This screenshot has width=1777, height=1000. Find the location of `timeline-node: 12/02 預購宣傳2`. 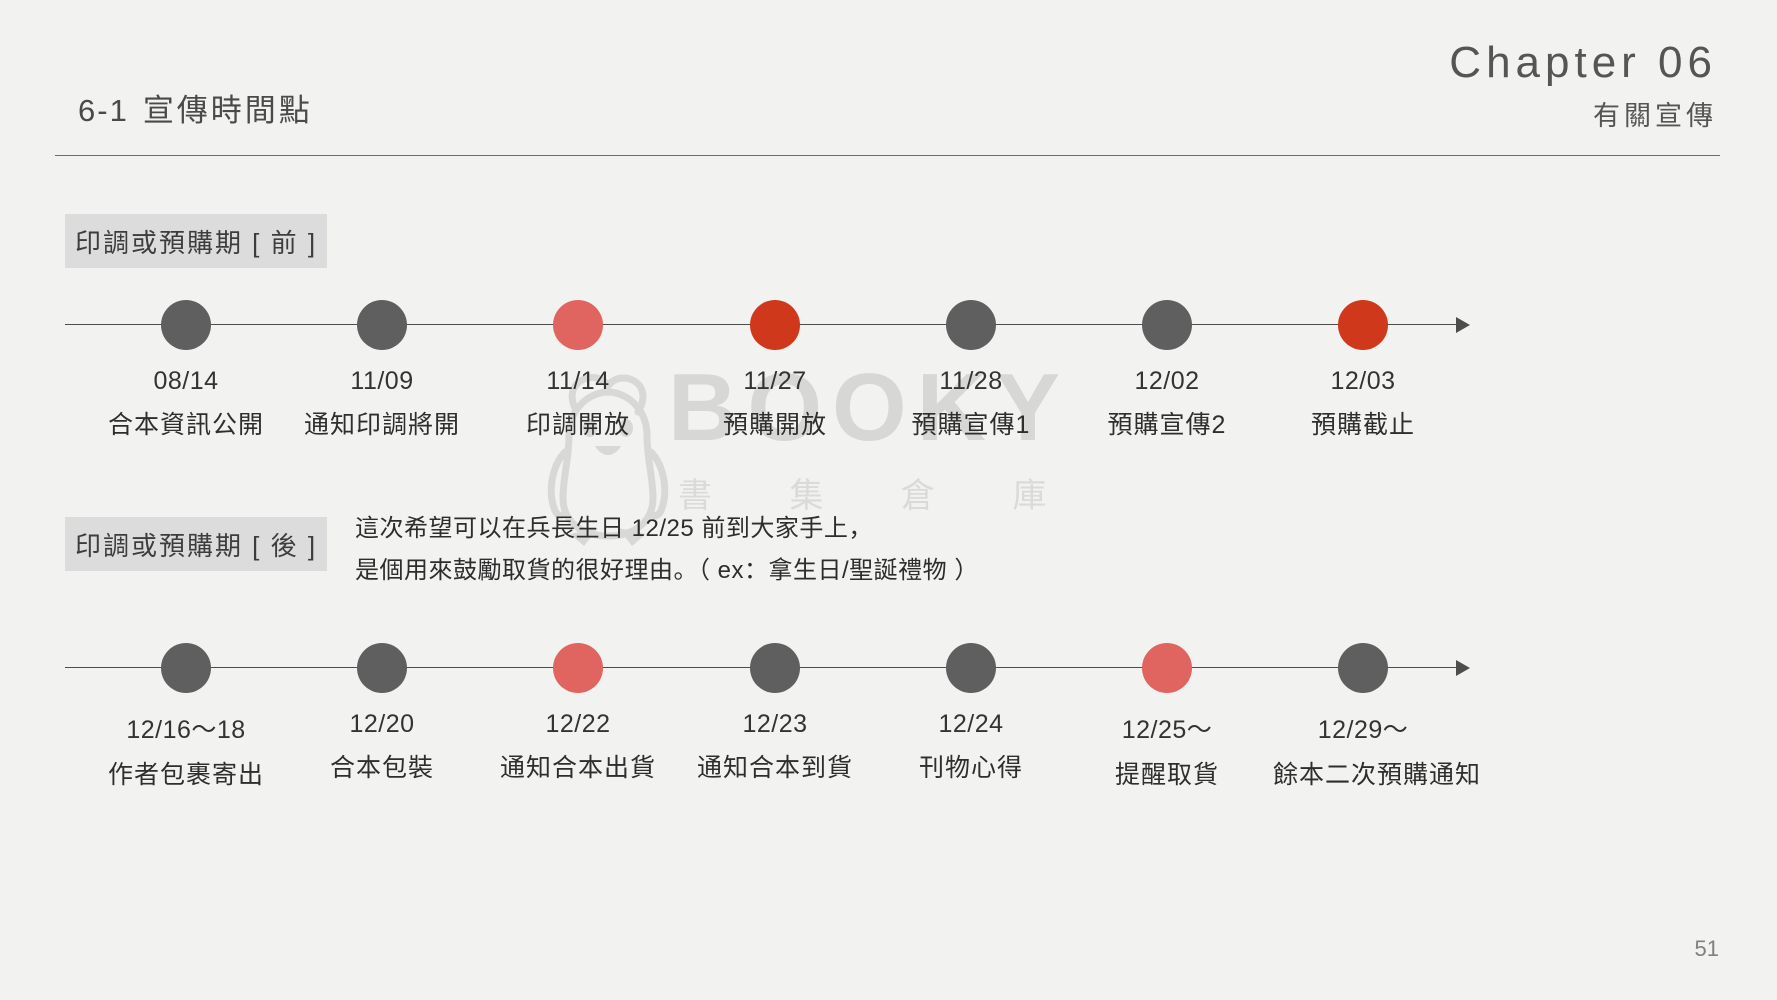

timeline-node: 12/02 預購宣傳2 is located at coordinates (1167, 370).